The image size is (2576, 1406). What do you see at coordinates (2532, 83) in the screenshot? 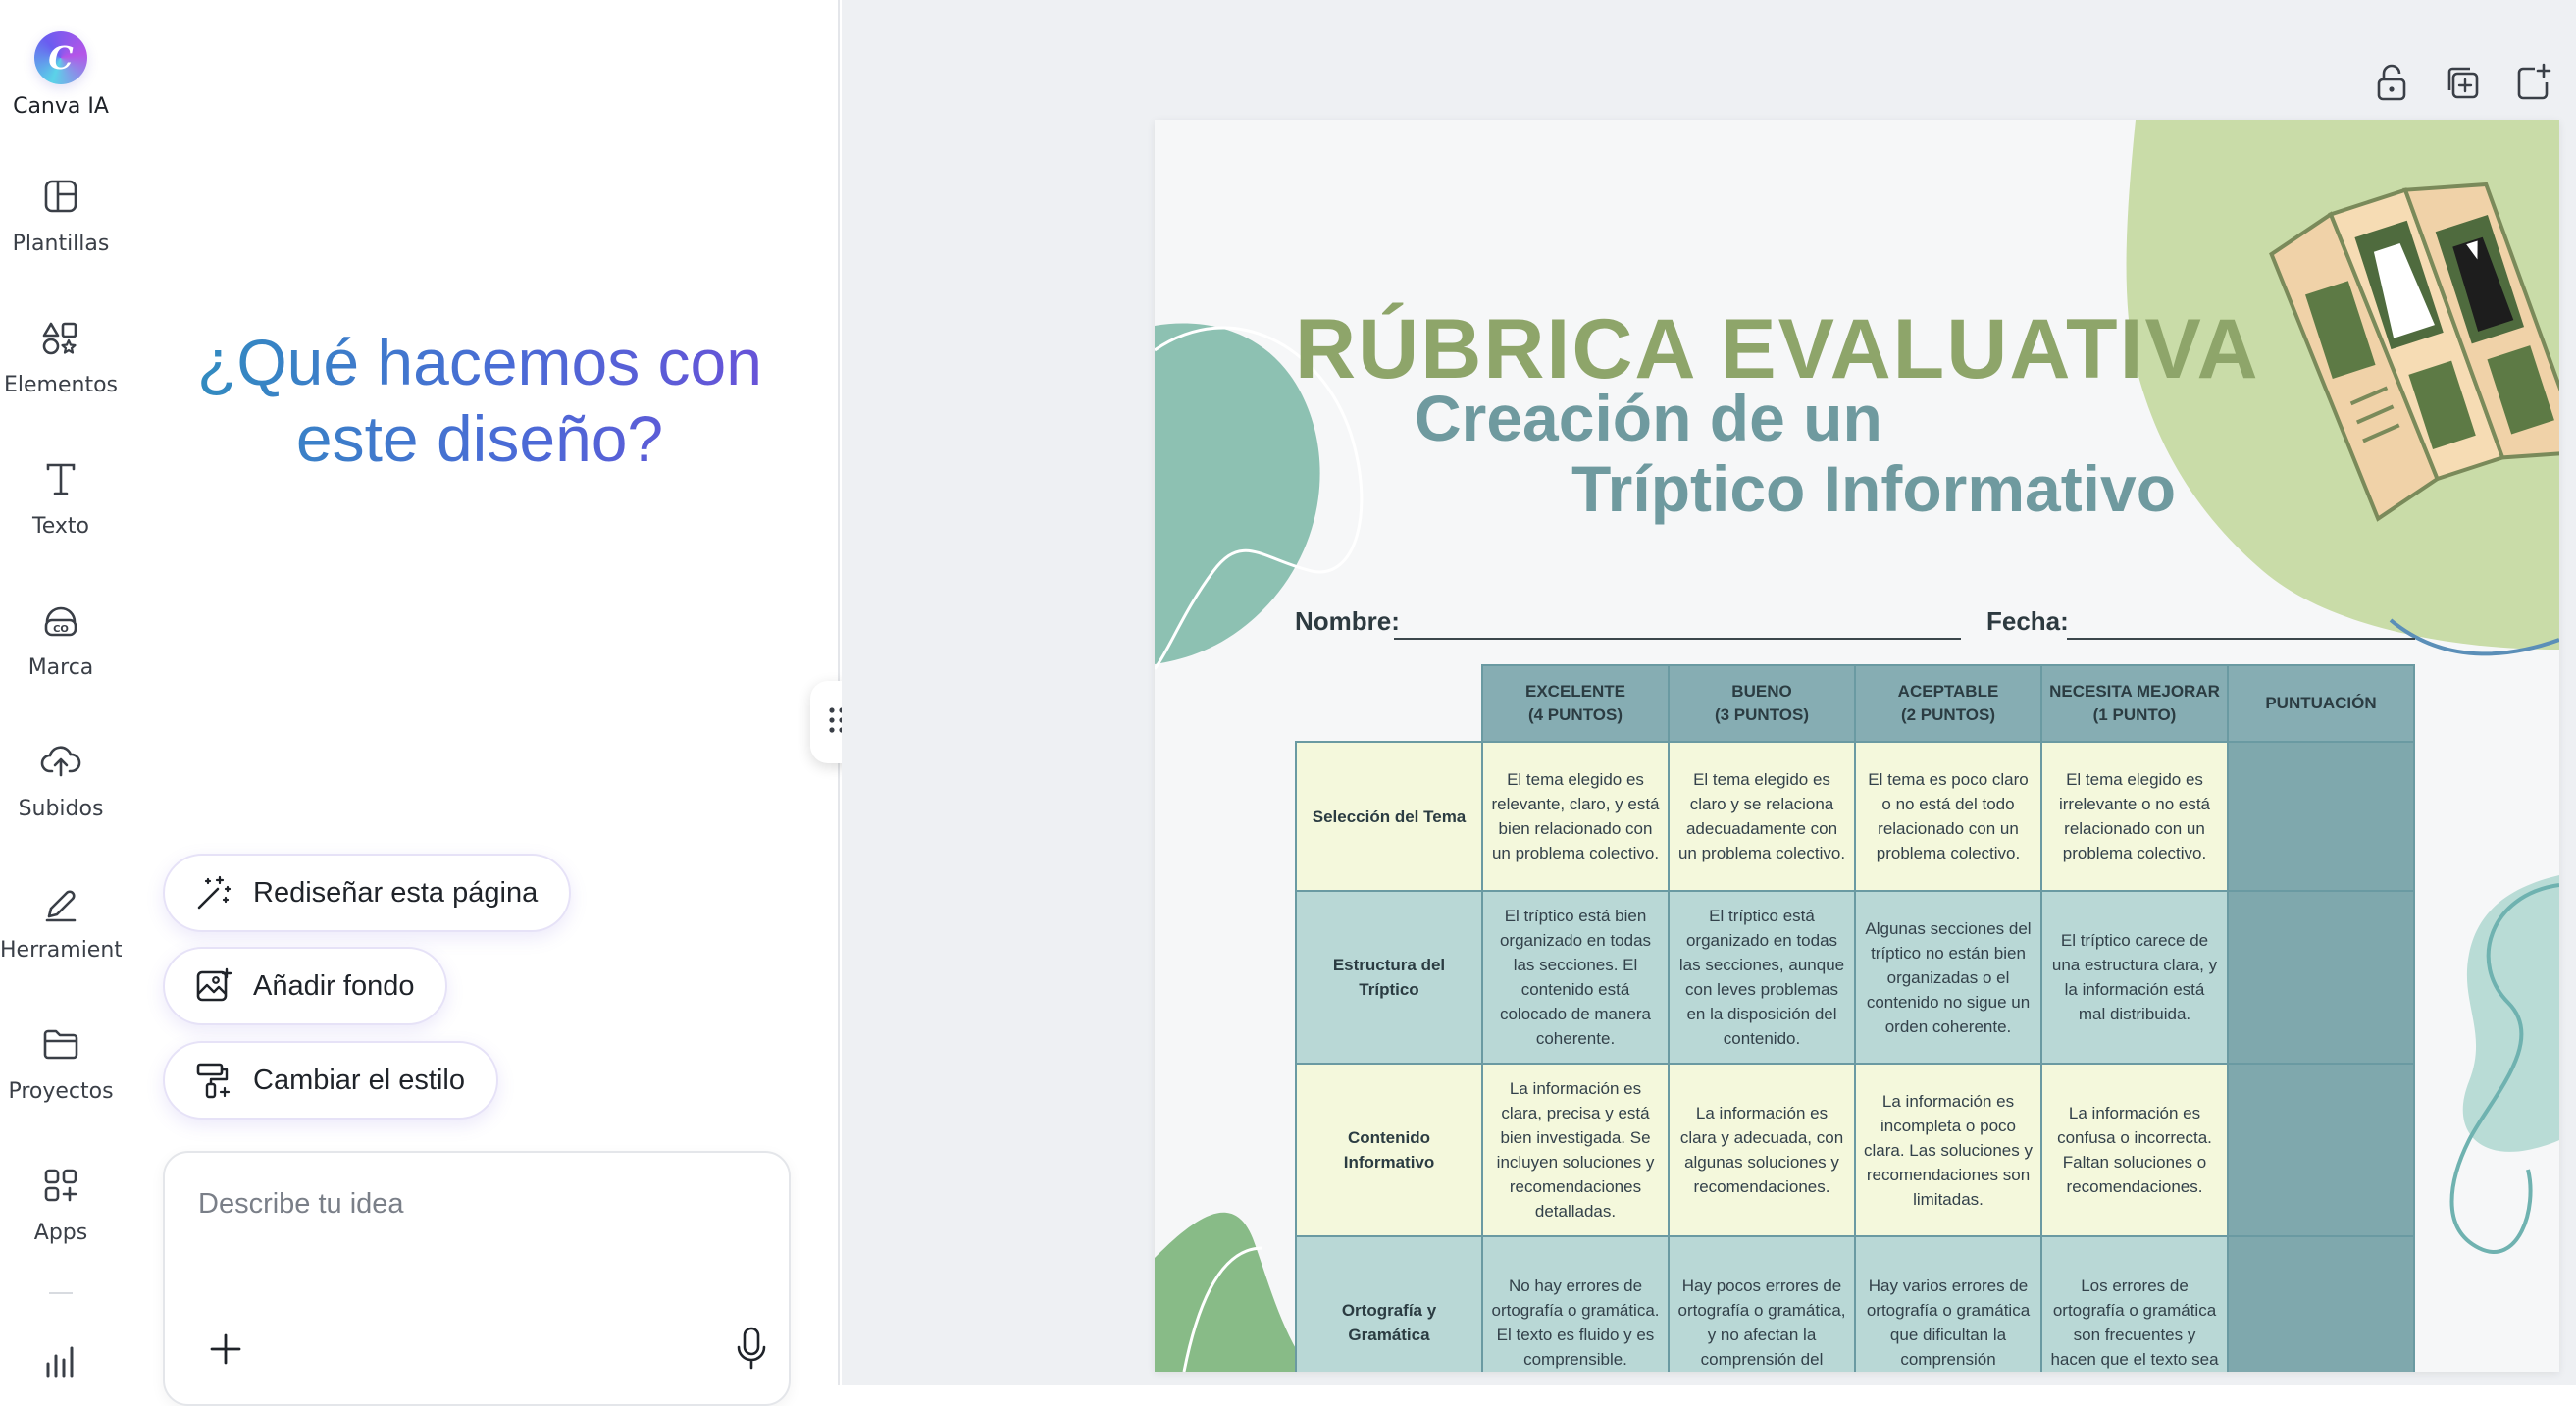
I see `add-page-icon` at bounding box center [2532, 83].